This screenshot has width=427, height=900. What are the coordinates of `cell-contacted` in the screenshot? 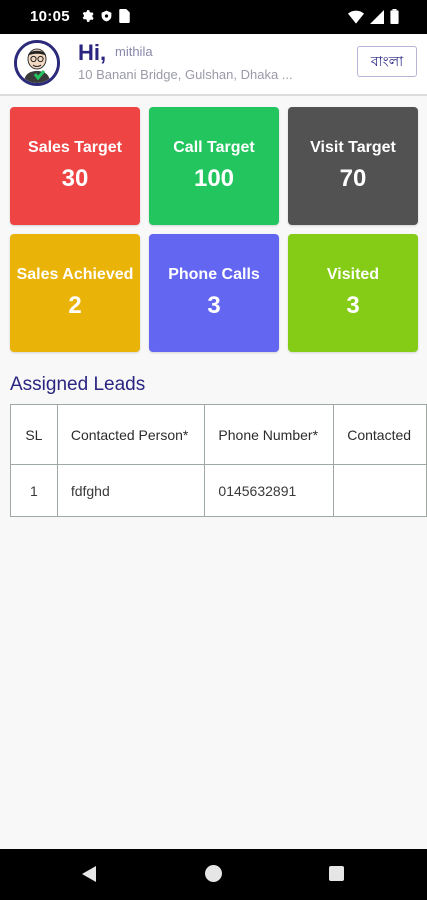 It's located at (380, 490).